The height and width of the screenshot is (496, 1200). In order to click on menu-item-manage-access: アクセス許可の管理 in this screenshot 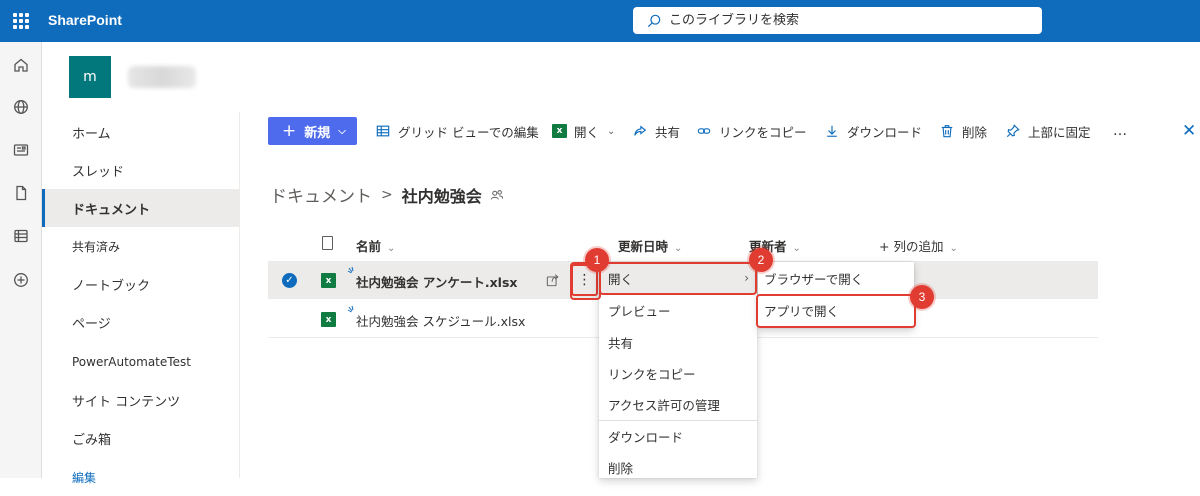, I will do `click(678, 404)`.